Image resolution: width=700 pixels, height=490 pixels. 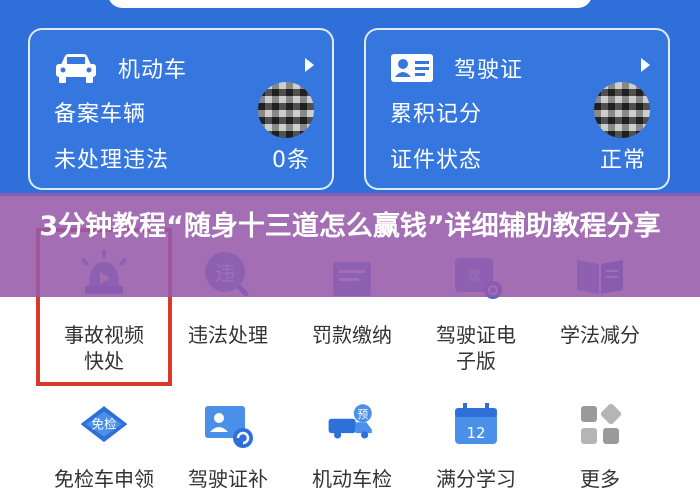 What do you see at coordinates (100, 114) in the screenshot?
I see `registered-vehicles-label: 备案车辆` at bounding box center [100, 114].